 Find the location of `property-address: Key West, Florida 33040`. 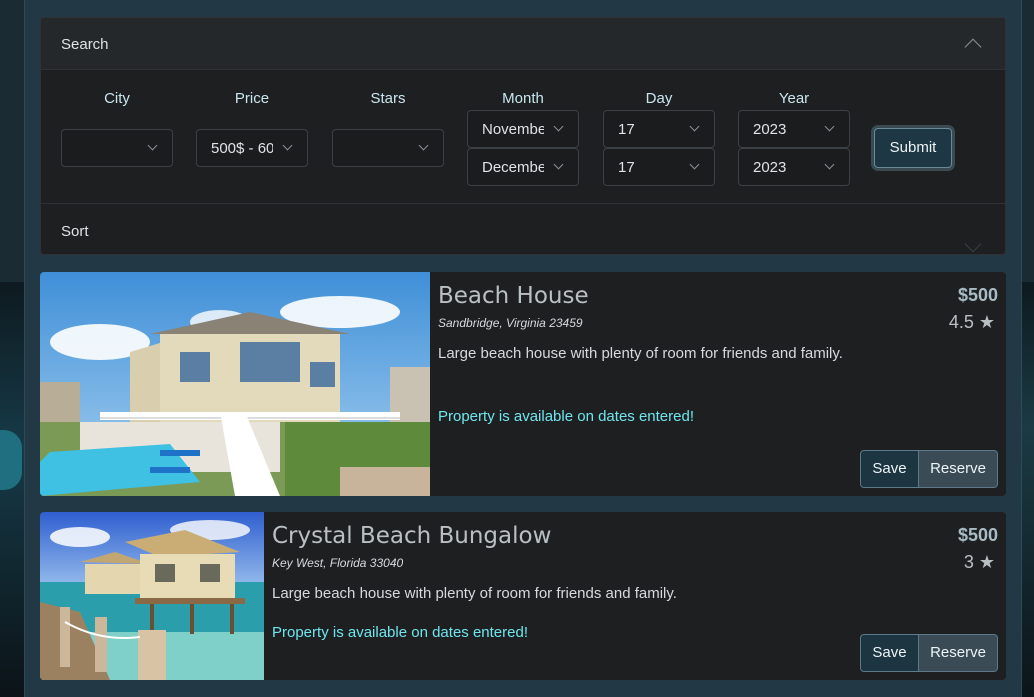

property-address: Key West, Florida 33040 is located at coordinates (338, 563).